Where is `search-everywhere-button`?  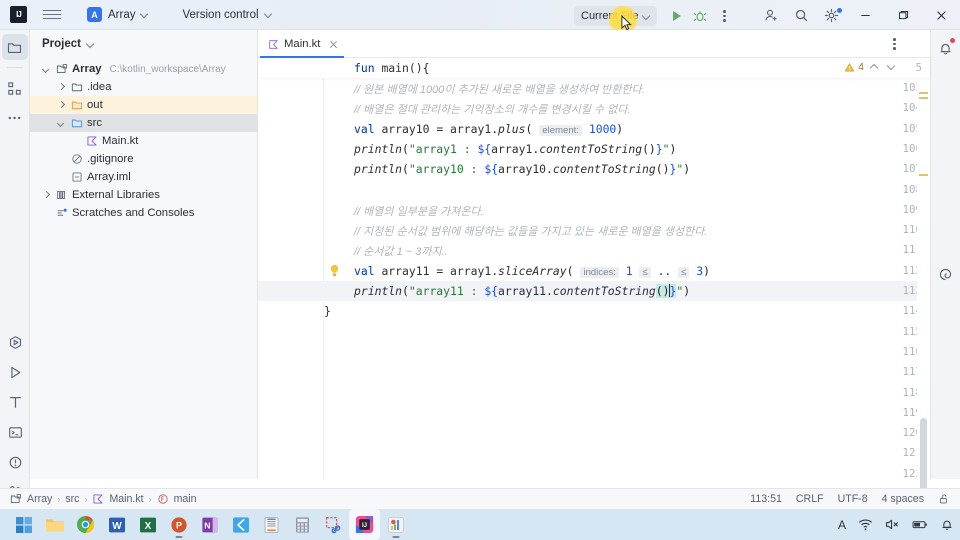 search-everywhere-button is located at coordinates (801, 15).